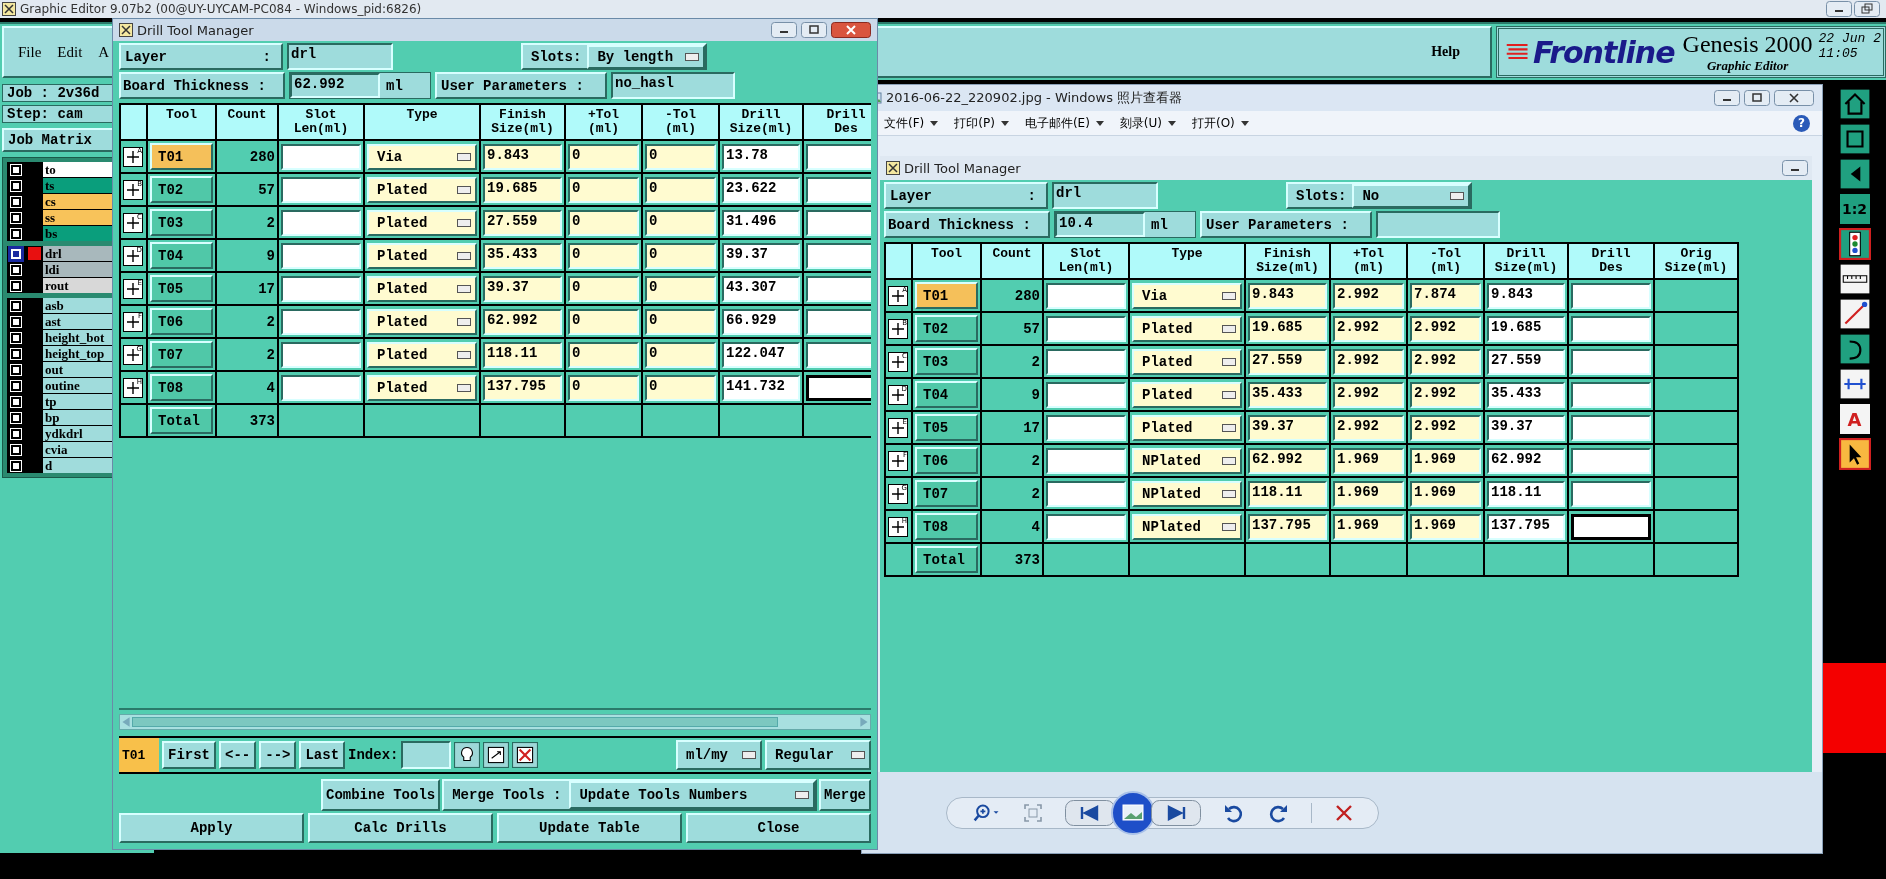  What do you see at coordinates (946, 295) in the screenshot?
I see `tool-button: T01` at bounding box center [946, 295].